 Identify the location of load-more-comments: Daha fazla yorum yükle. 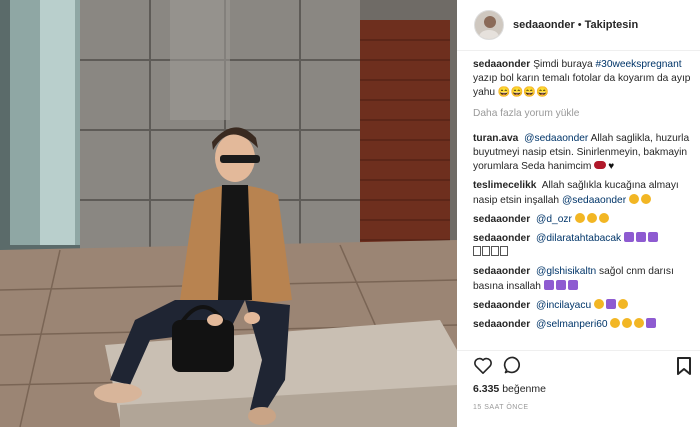
(584, 114).